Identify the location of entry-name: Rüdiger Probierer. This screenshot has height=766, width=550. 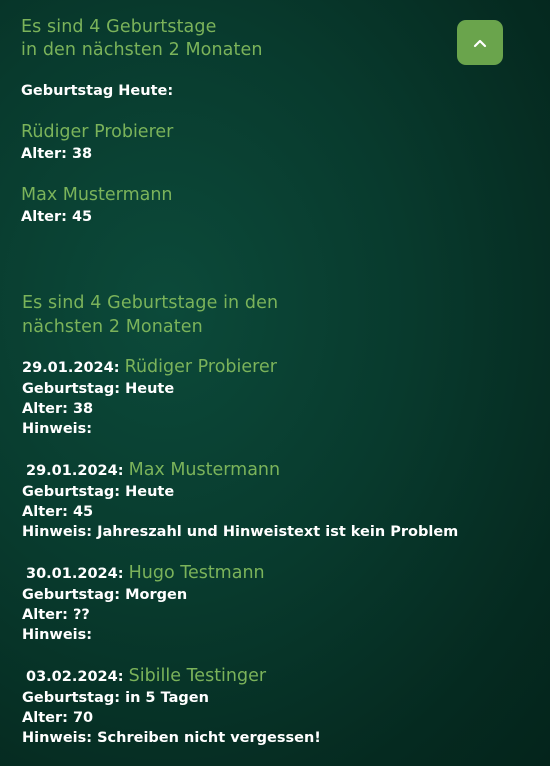
(200, 367).